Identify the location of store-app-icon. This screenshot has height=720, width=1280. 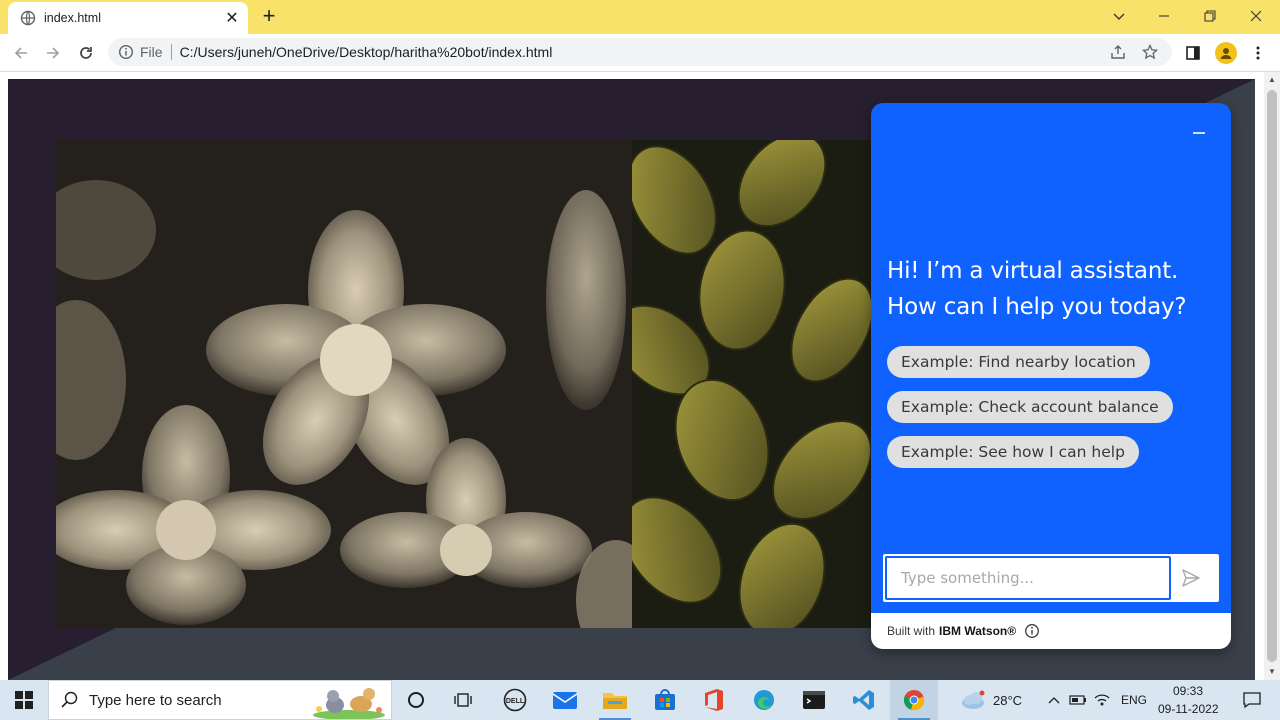
(665, 700).